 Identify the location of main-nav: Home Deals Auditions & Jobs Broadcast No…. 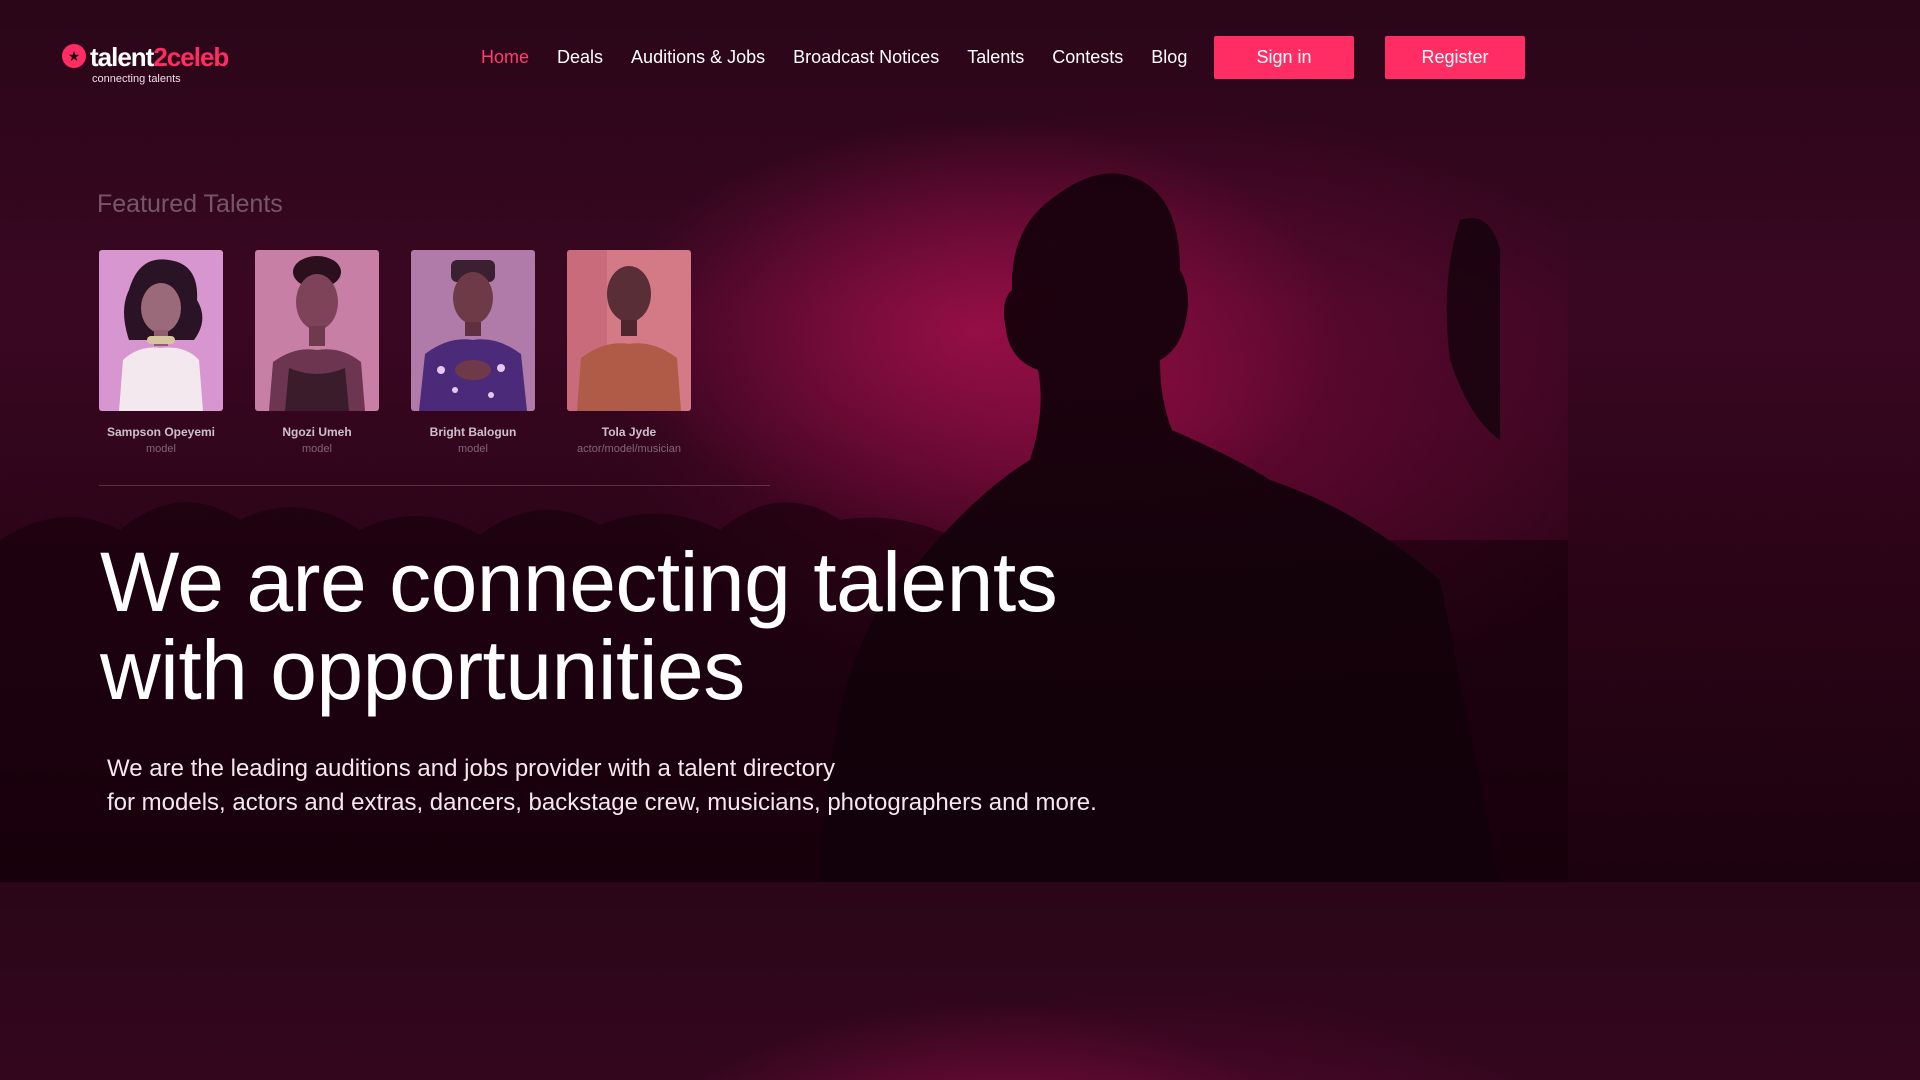
(848, 57).